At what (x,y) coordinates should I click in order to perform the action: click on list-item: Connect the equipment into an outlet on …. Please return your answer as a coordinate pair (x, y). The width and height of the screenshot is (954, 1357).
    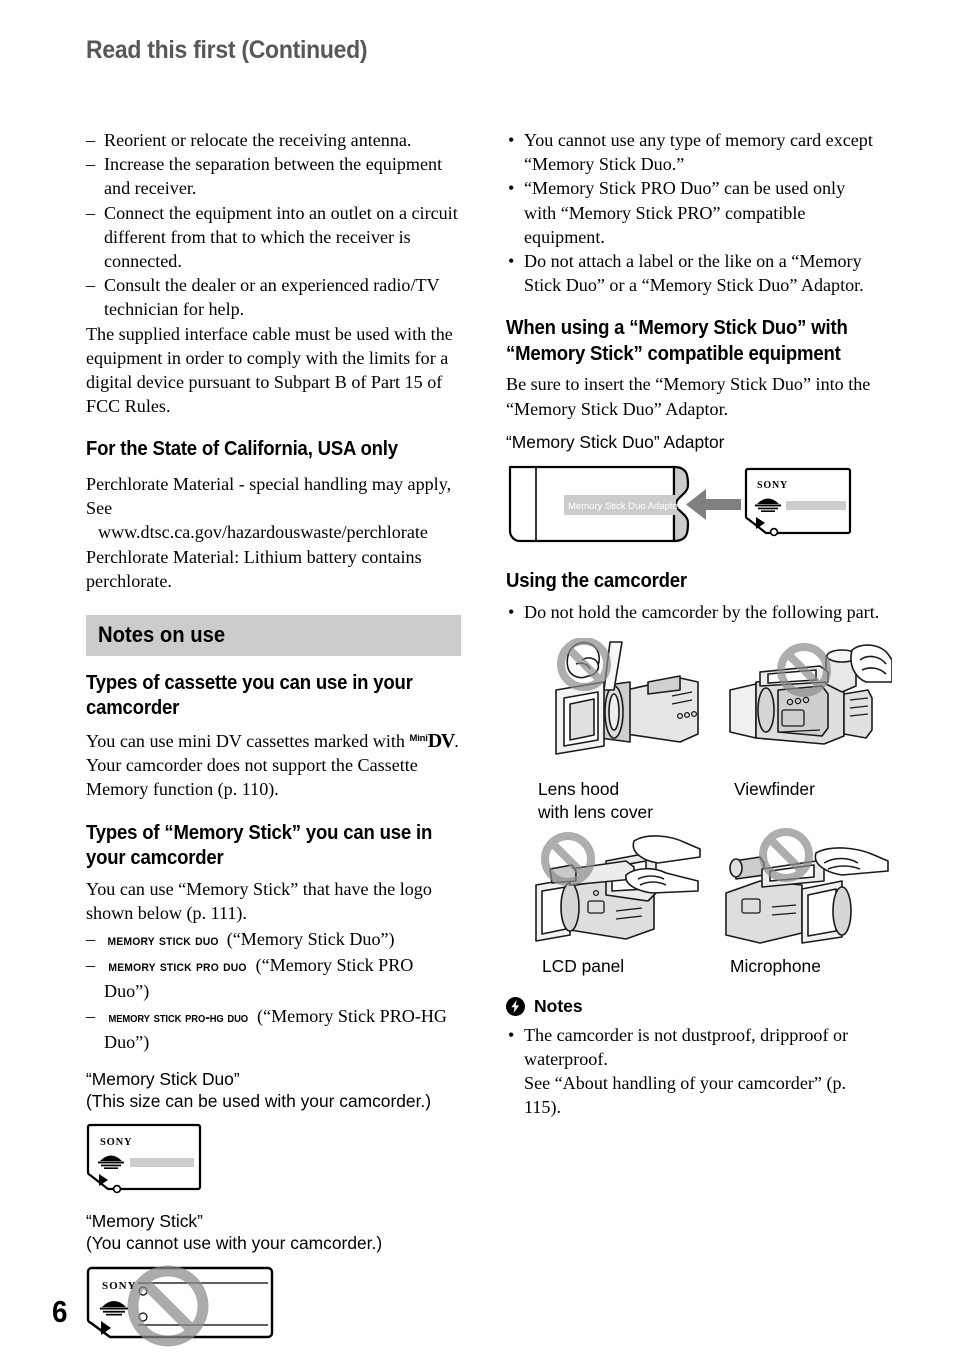
    Looking at the image, I should click on (273, 237).